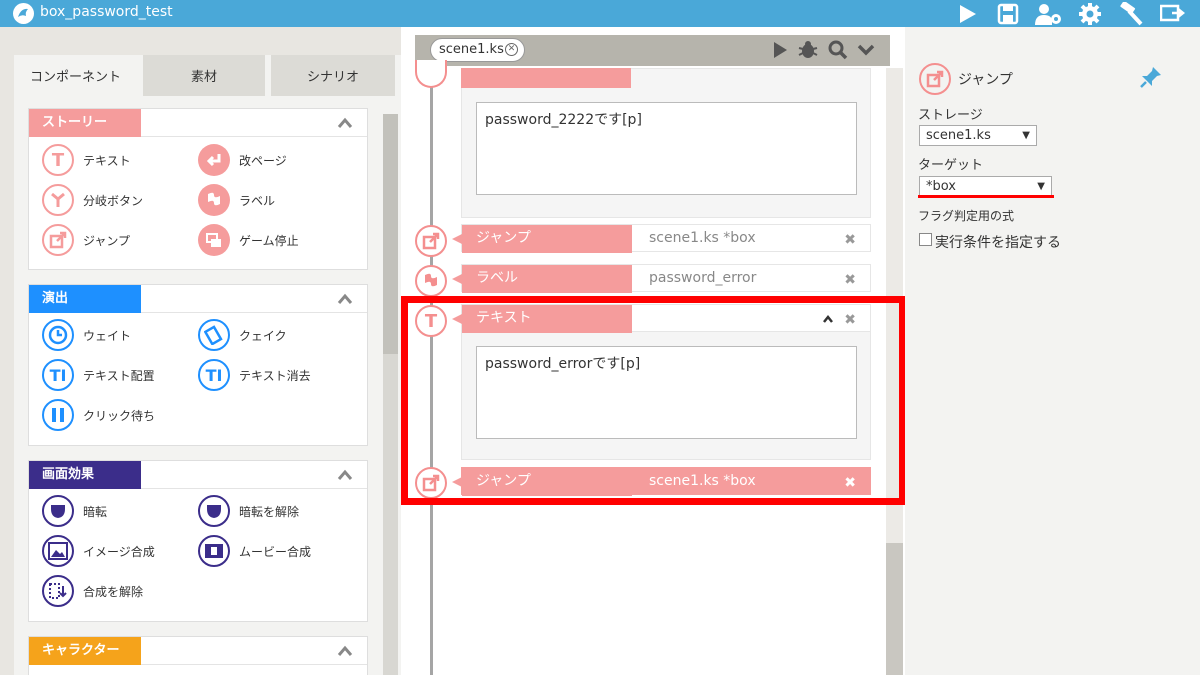  What do you see at coordinates (58, 415) in the screenshot?
I see `pause-icon` at bounding box center [58, 415].